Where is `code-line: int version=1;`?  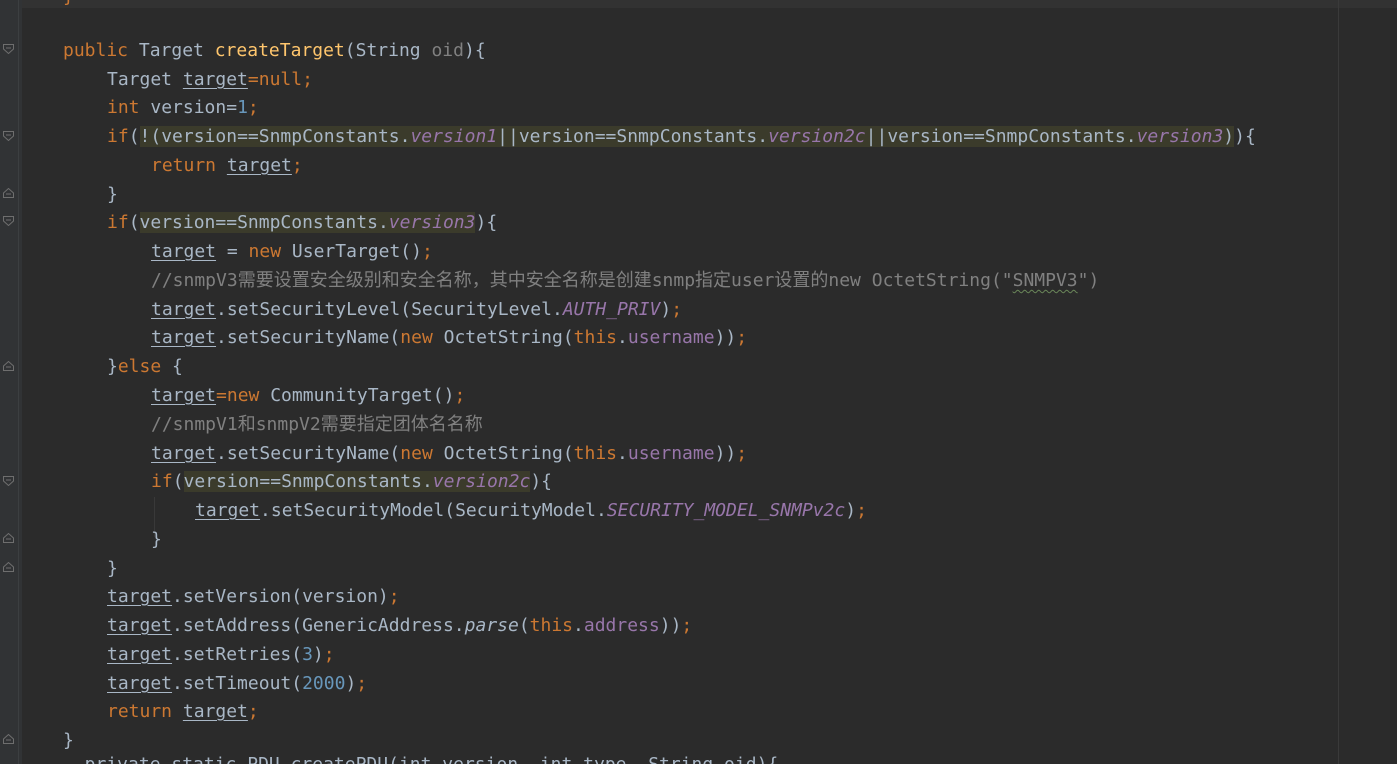
code-line: int version=1; is located at coordinates (183, 107).